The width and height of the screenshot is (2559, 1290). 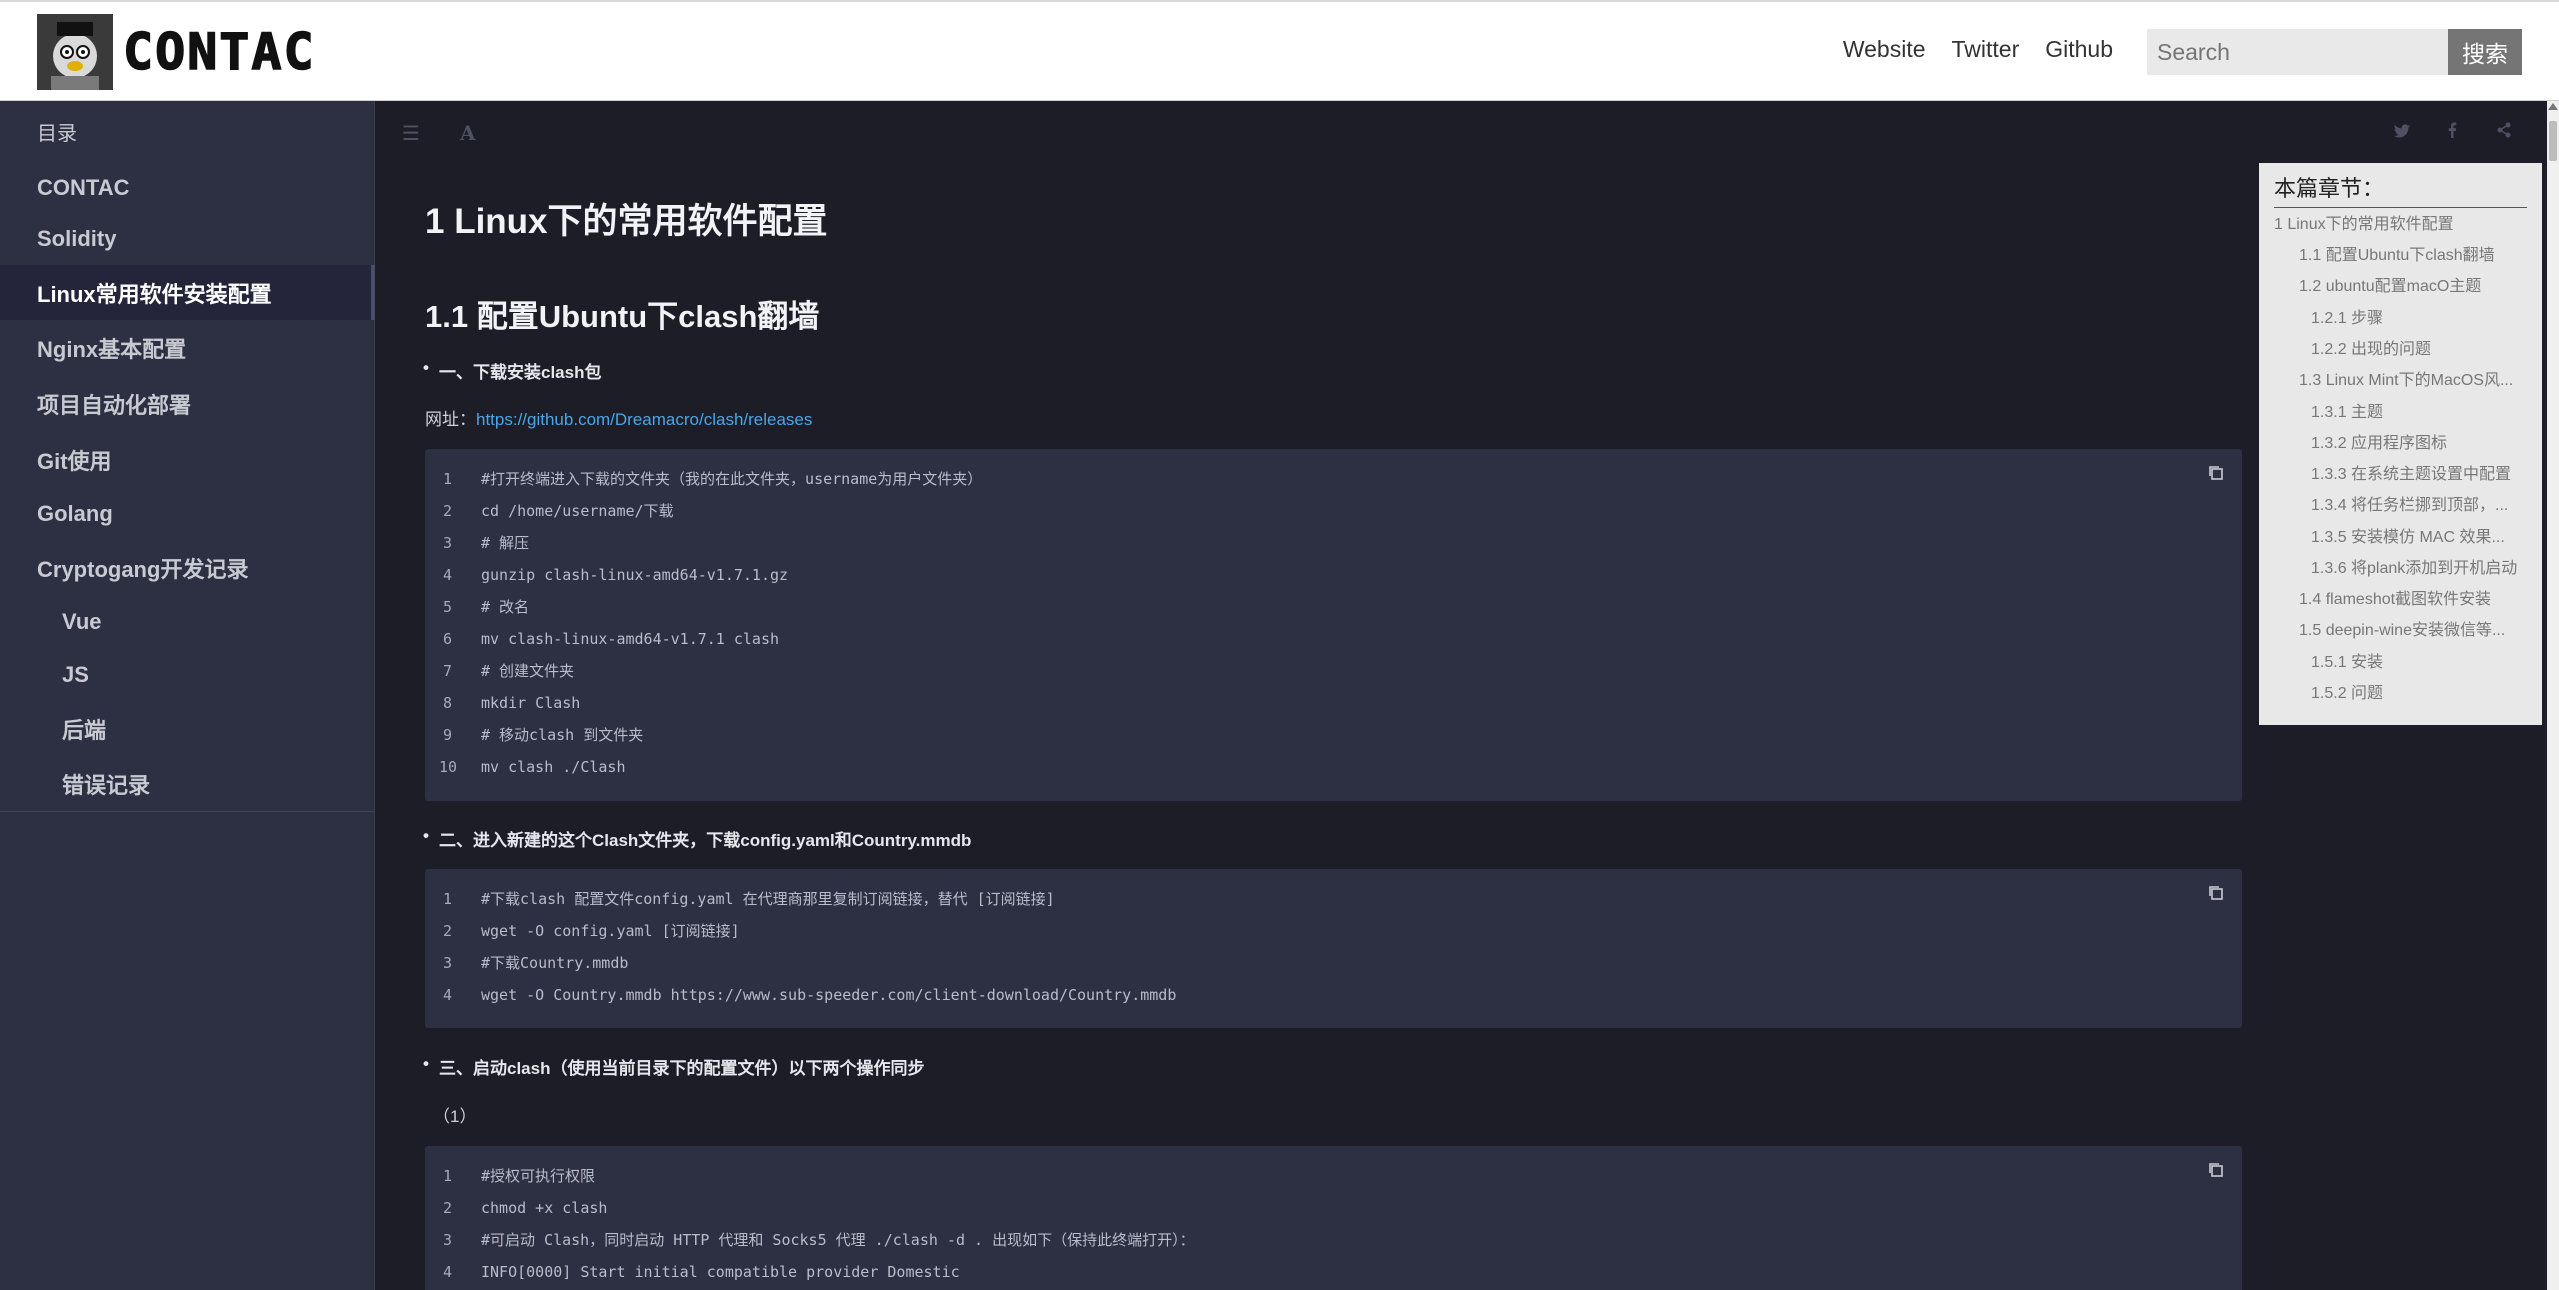 I want to click on toc-item: 1.5.2 问题, so click(x=2422, y=694).